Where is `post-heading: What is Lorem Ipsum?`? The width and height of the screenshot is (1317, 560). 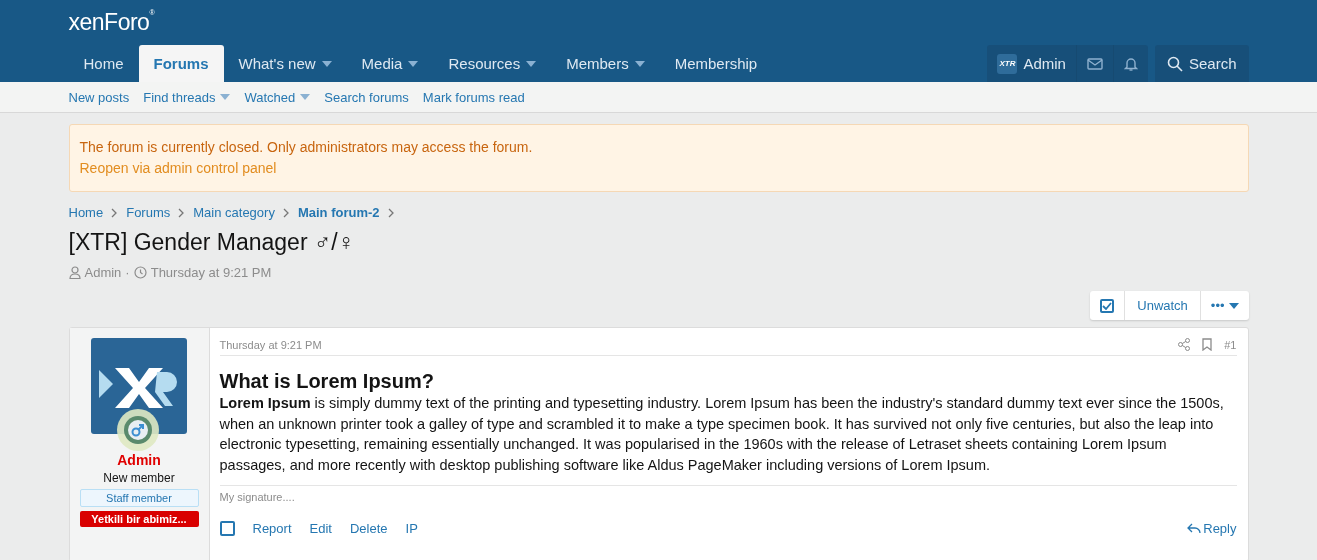
post-heading: What is Lorem Ipsum? is located at coordinates (327, 381).